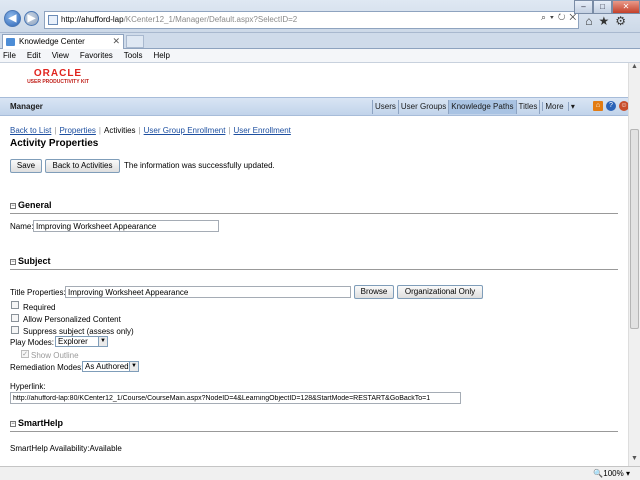  What do you see at coordinates (208, 292) in the screenshot?
I see `title-properties-field` at bounding box center [208, 292].